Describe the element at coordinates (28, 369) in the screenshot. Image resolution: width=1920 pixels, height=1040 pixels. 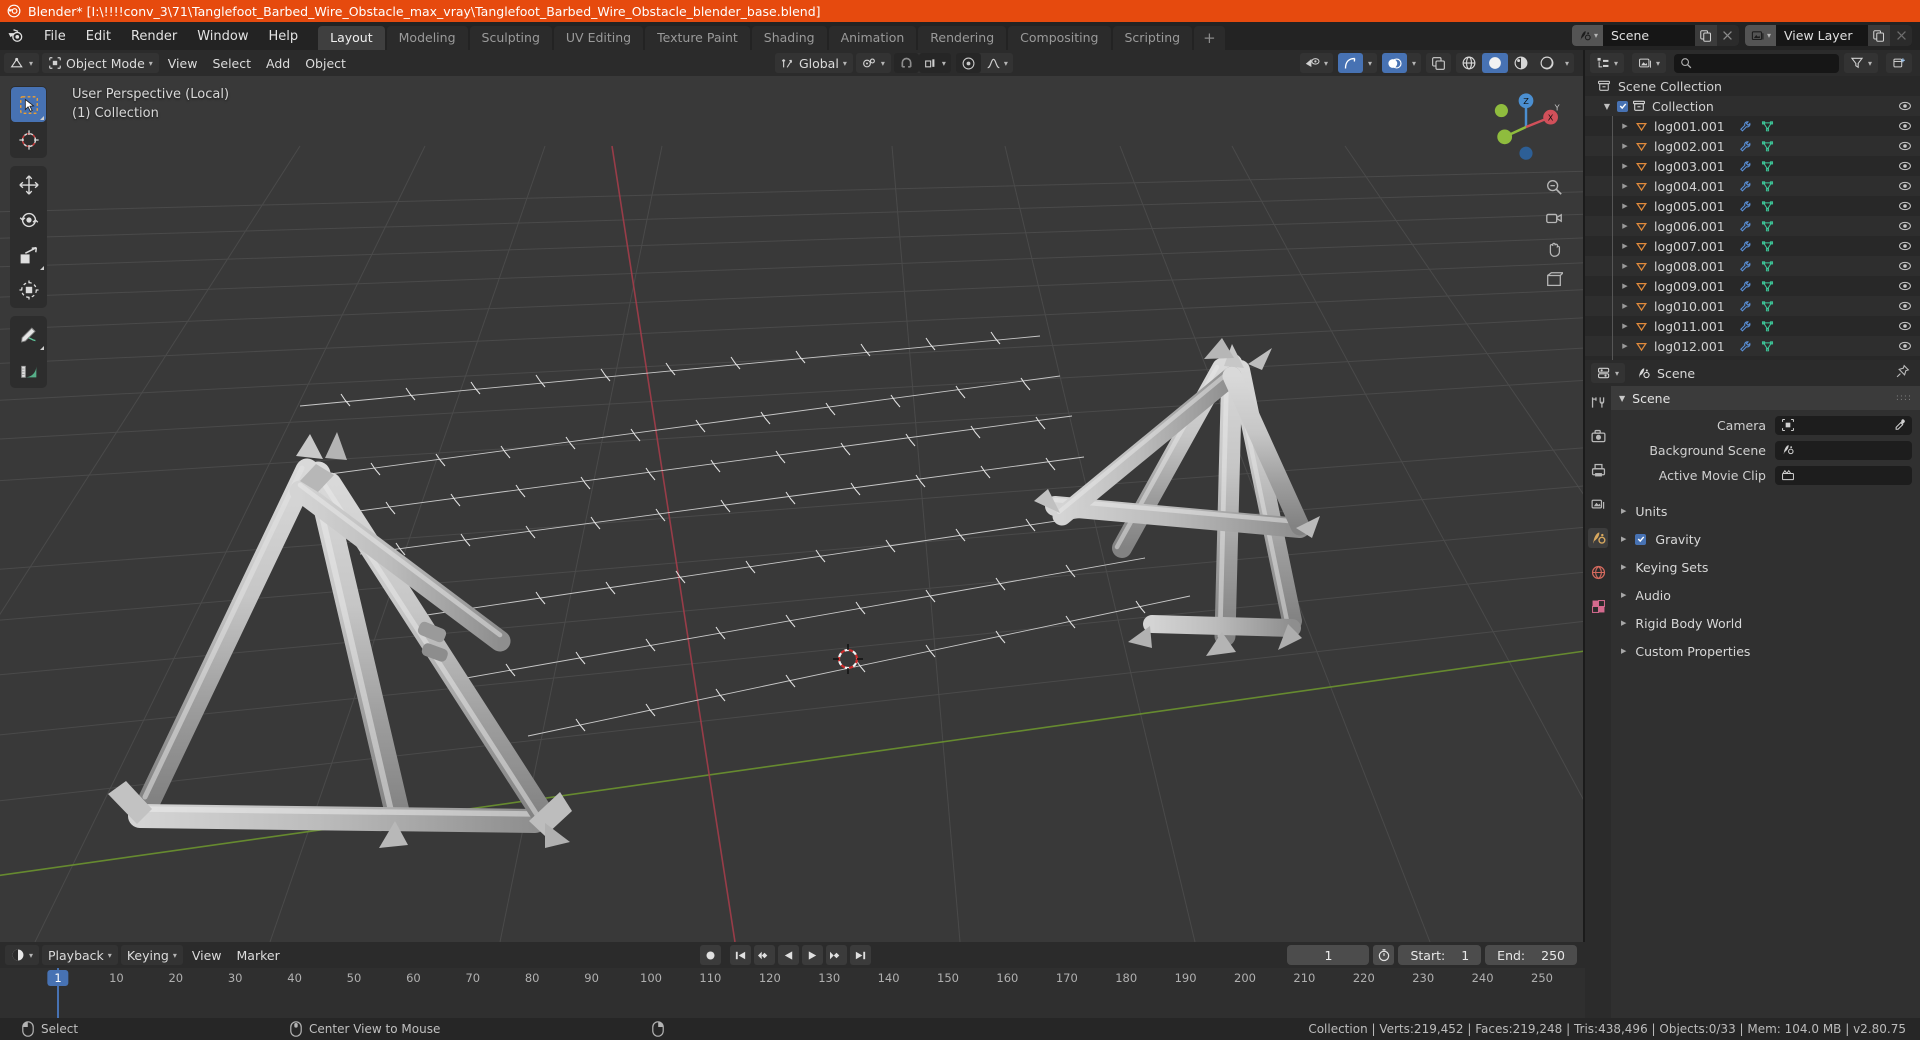
I see `measure-tool` at that location.